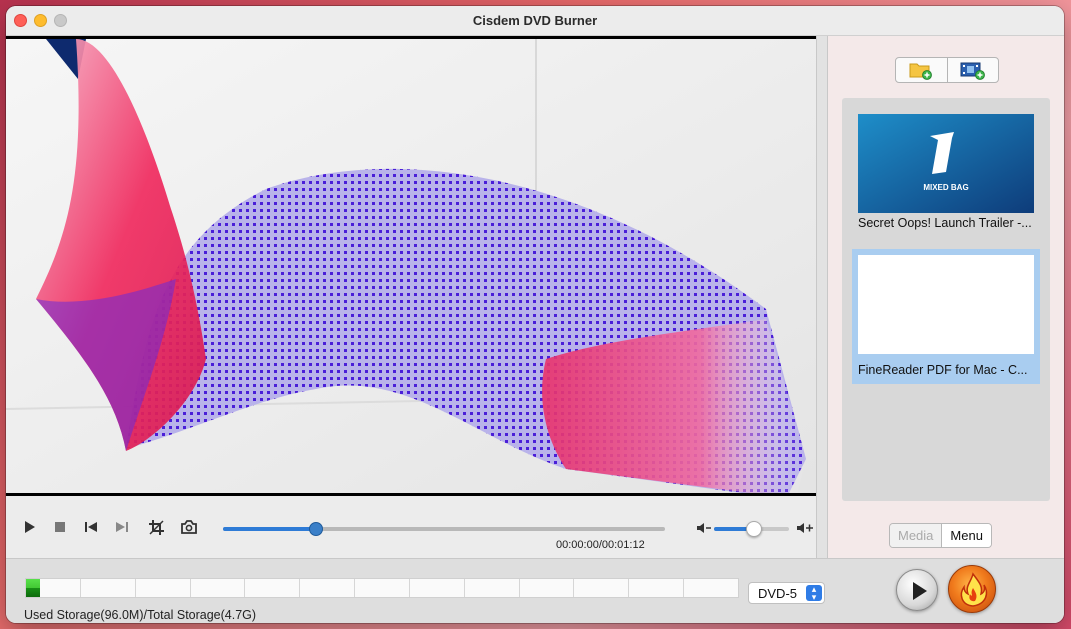 The height and width of the screenshot is (629, 1071). I want to click on timecode: 00:00:00/00:01:12, so click(600, 545).